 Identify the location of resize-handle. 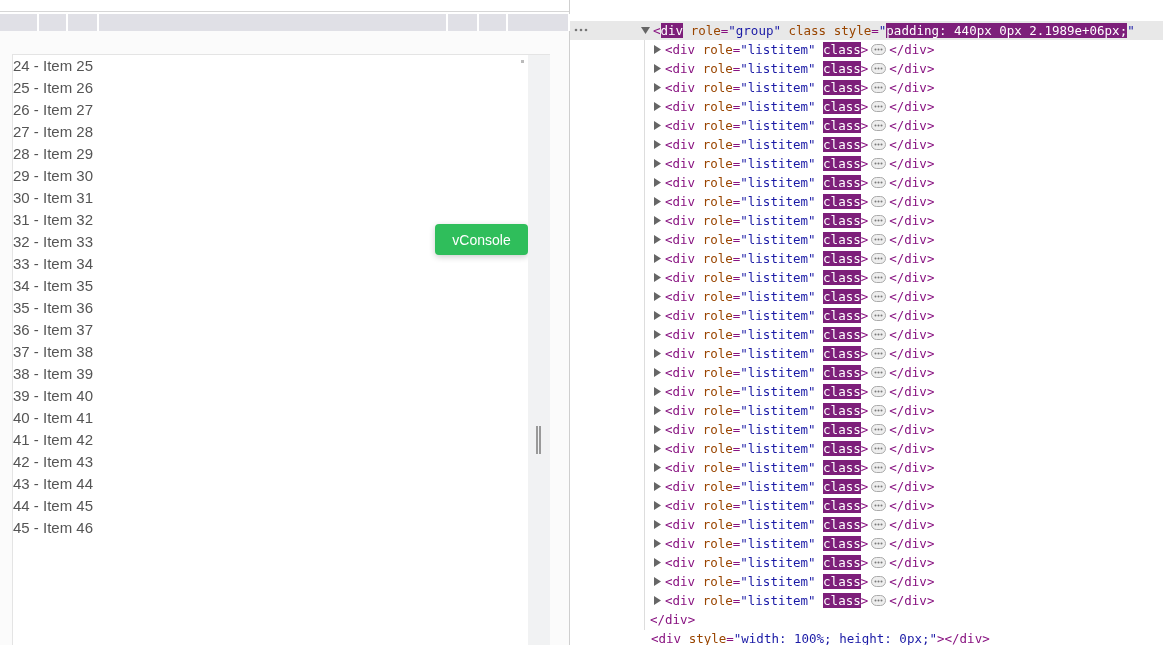
(538, 440).